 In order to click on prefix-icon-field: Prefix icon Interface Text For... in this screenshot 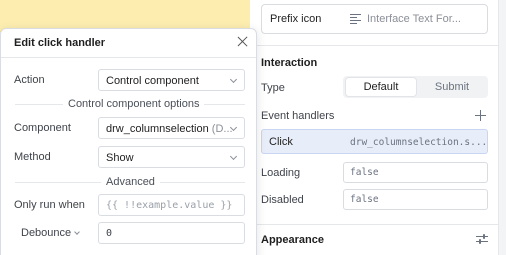, I will do `click(374, 19)`.